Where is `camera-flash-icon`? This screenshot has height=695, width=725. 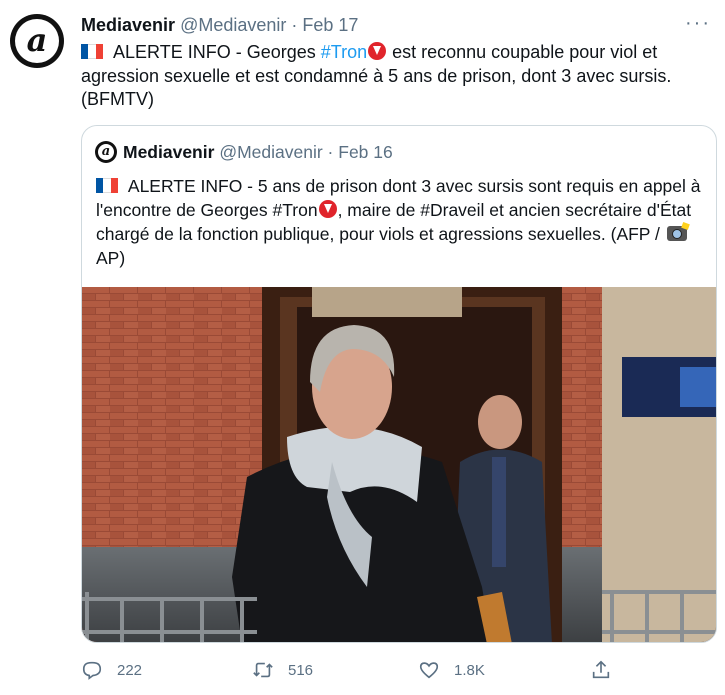 camera-flash-icon is located at coordinates (676, 233).